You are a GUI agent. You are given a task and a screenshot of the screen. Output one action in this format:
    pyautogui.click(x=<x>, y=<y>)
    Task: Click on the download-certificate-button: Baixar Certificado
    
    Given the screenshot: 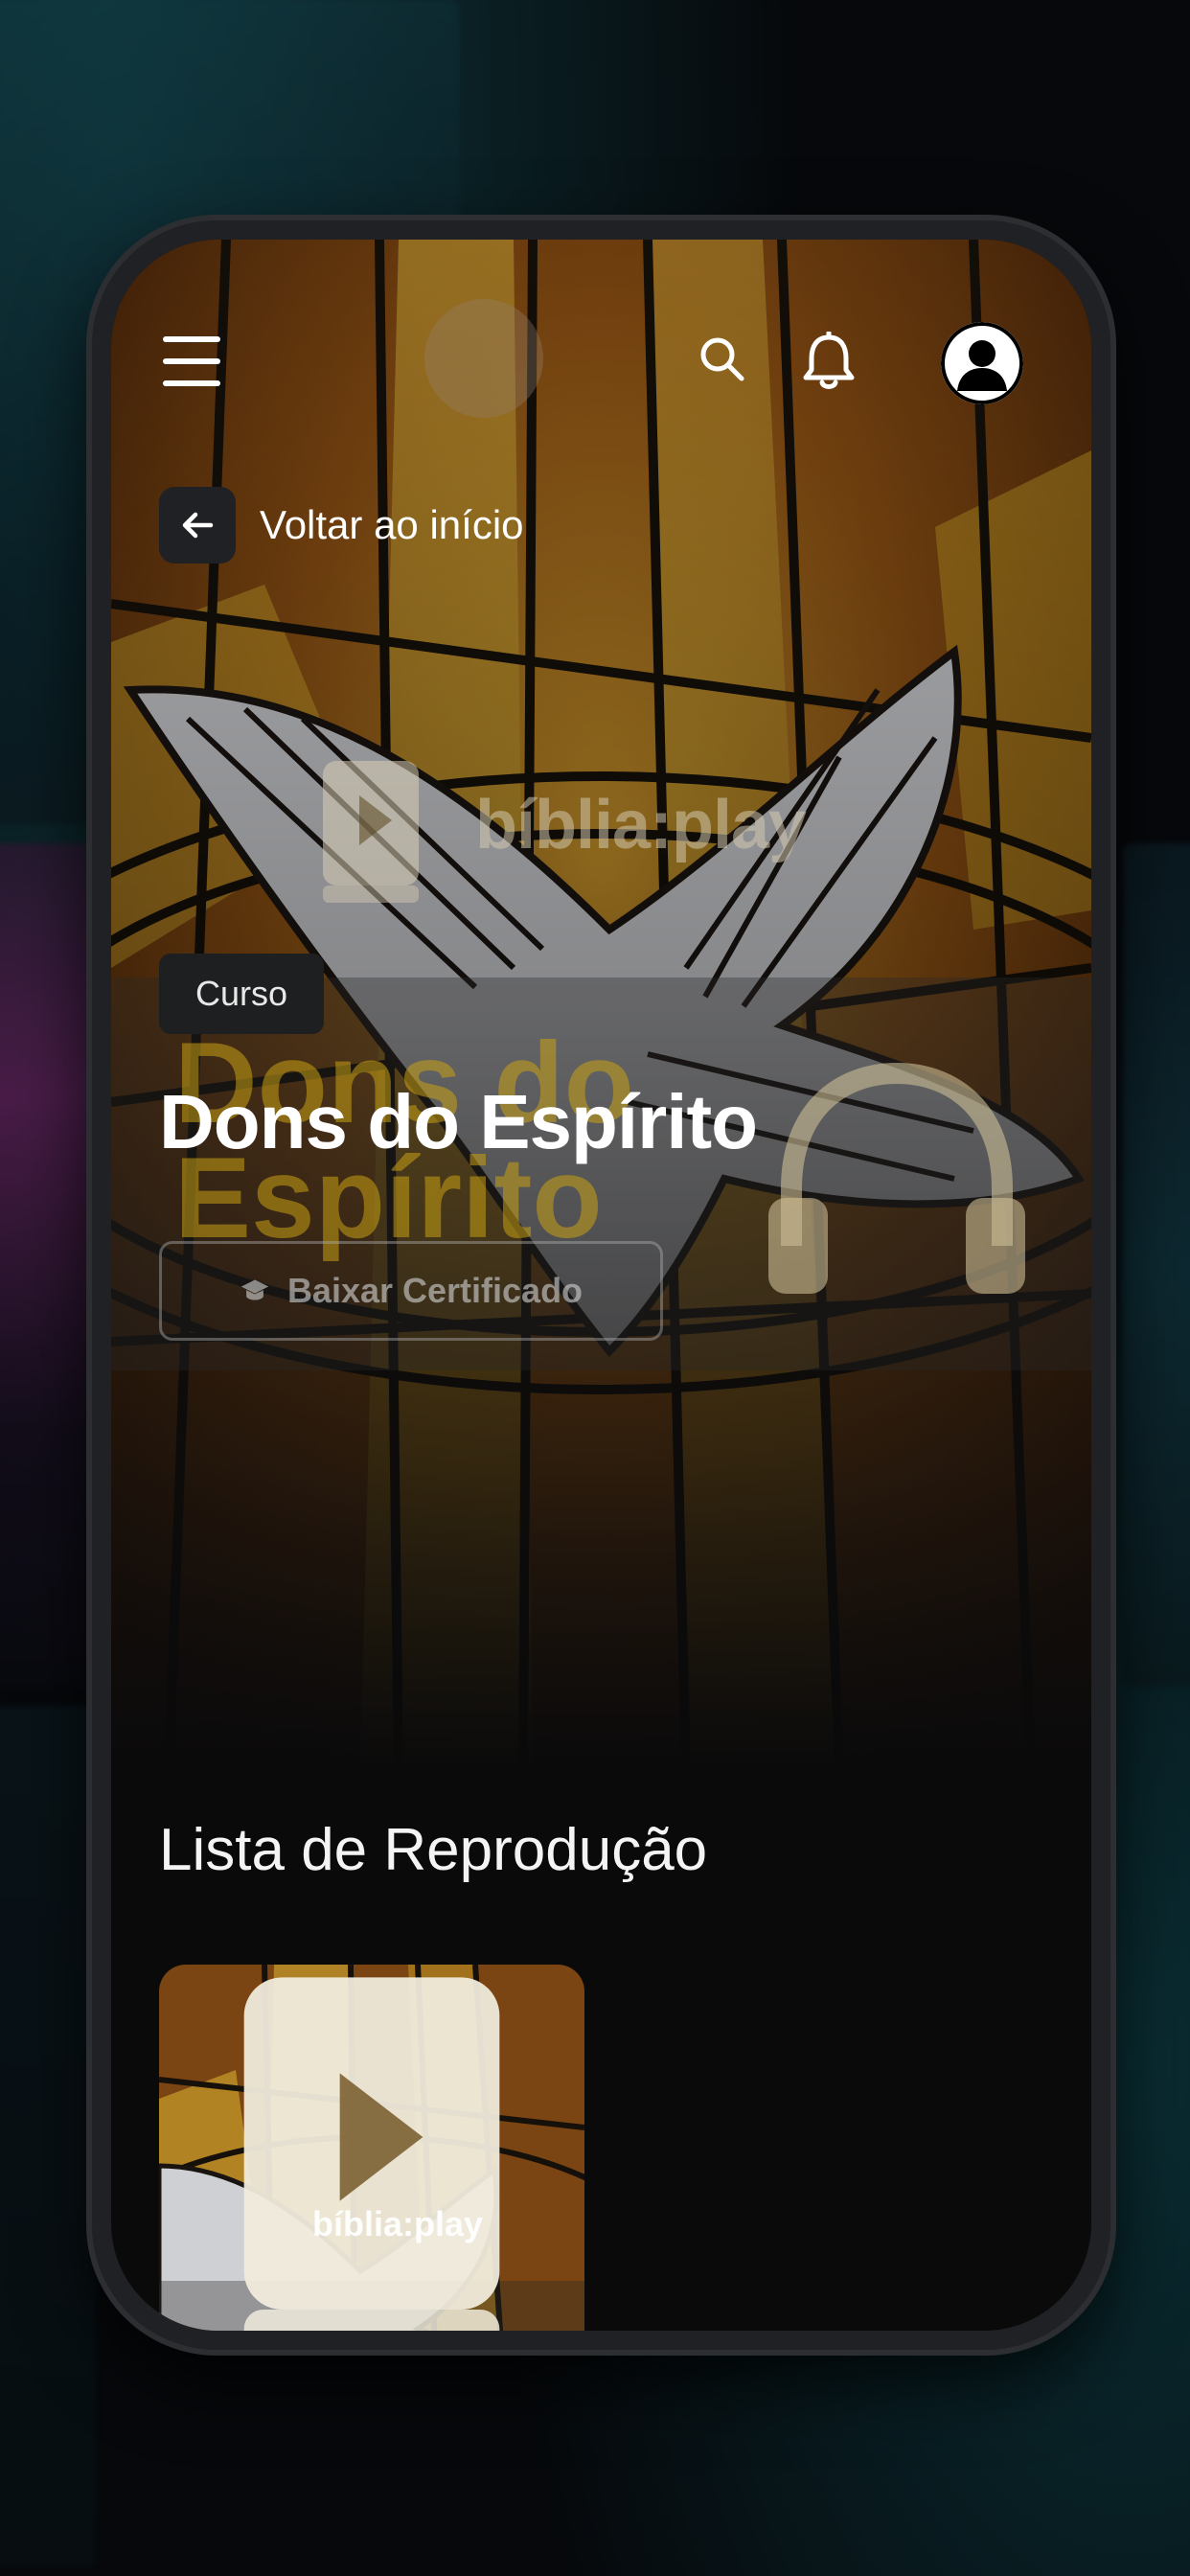 What is the action you would take?
    pyautogui.click(x=411, y=1291)
    